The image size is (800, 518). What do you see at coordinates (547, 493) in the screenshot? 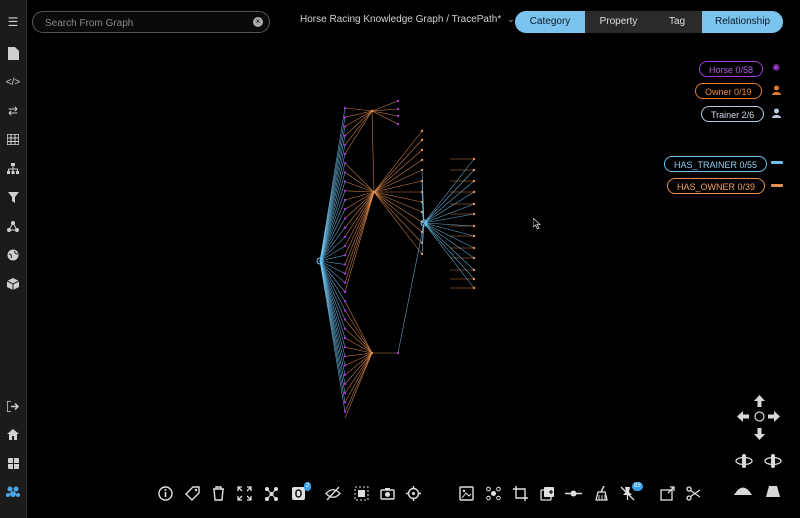
I see `add-layer-icon` at bounding box center [547, 493].